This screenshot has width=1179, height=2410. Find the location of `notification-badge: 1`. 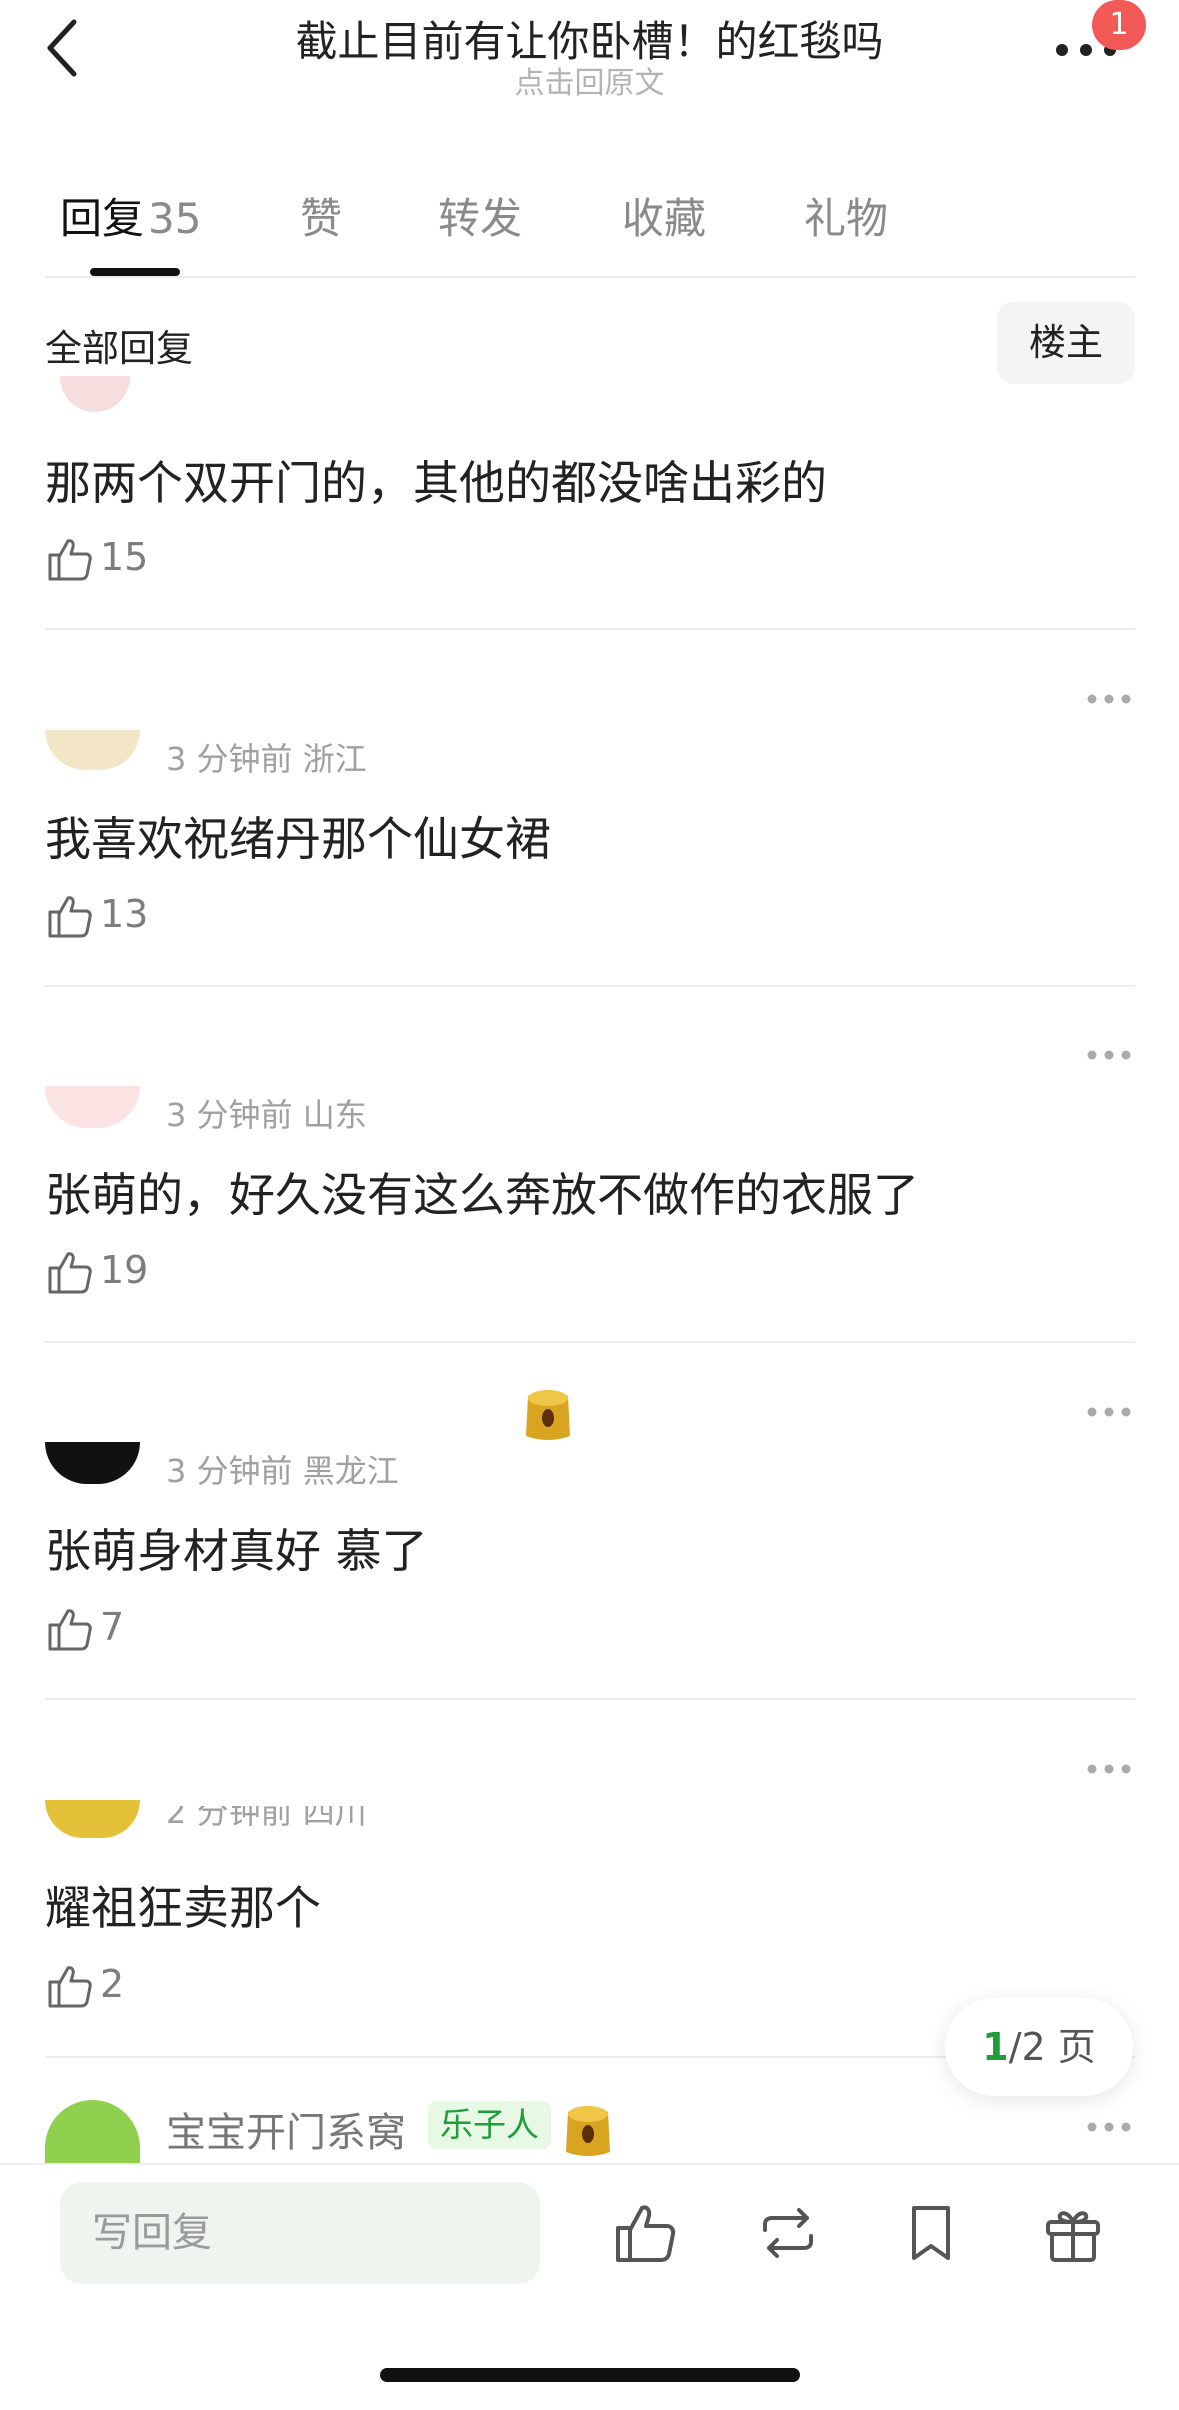

notification-badge: 1 is located at coordinates (1119, 25).